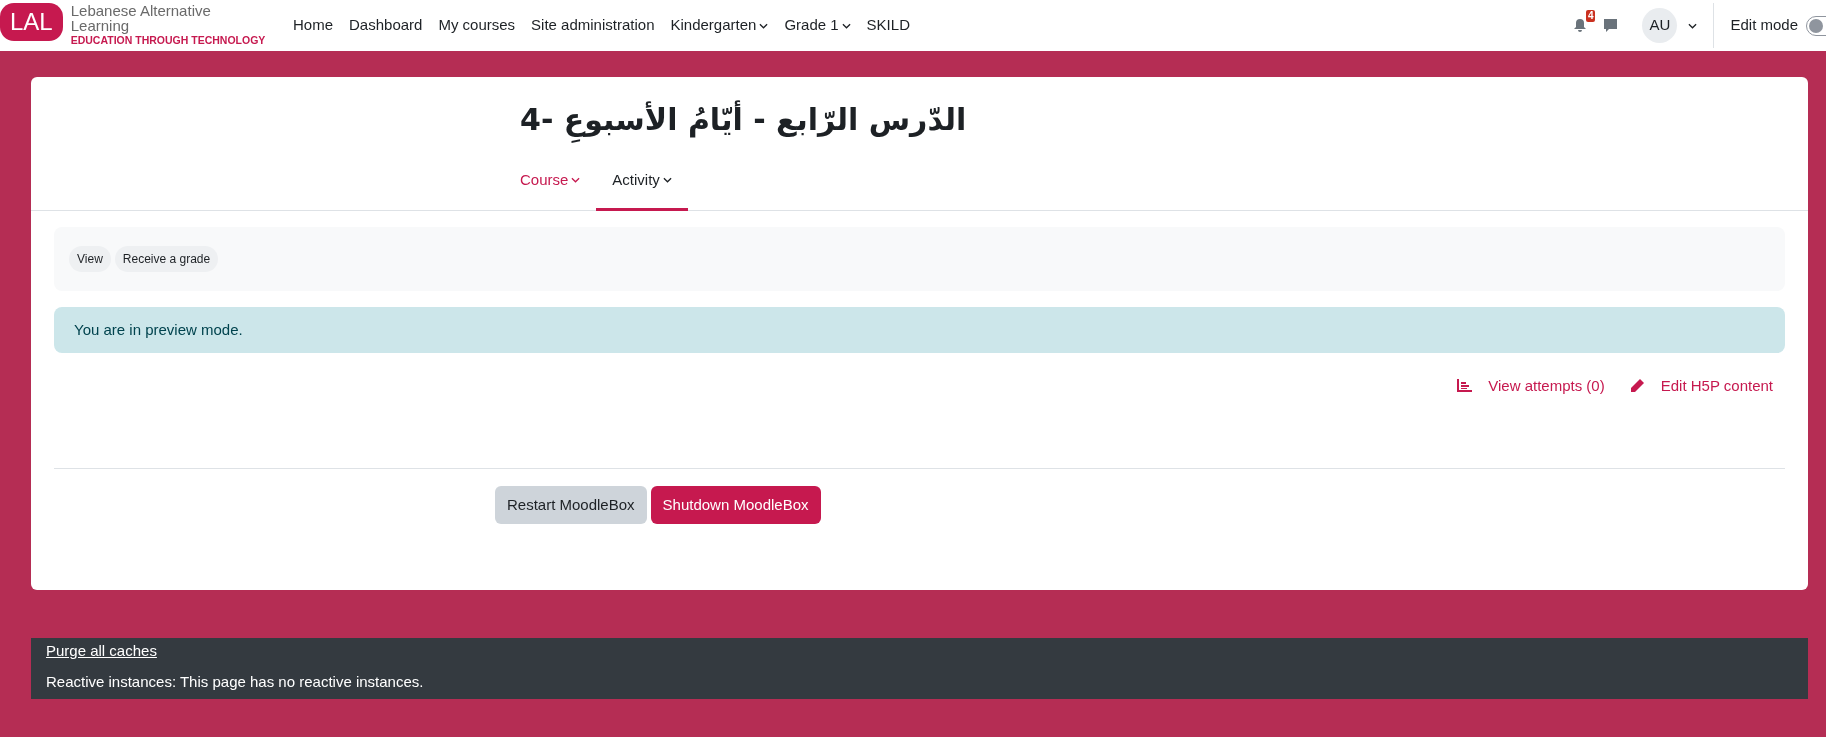 Image resolution: width=1826 pixels, height=737 pixels. I want to click on completion-condition: View, so click(90, 258).